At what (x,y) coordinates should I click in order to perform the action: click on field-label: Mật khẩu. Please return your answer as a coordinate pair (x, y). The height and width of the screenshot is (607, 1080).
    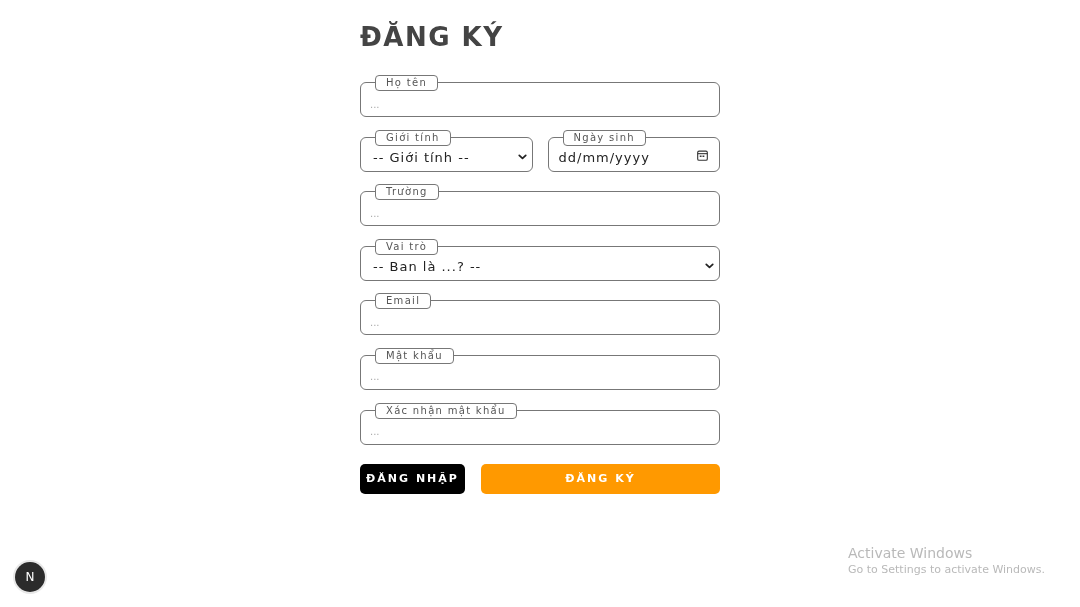
    Looking at the image, I should click on (414, 355).